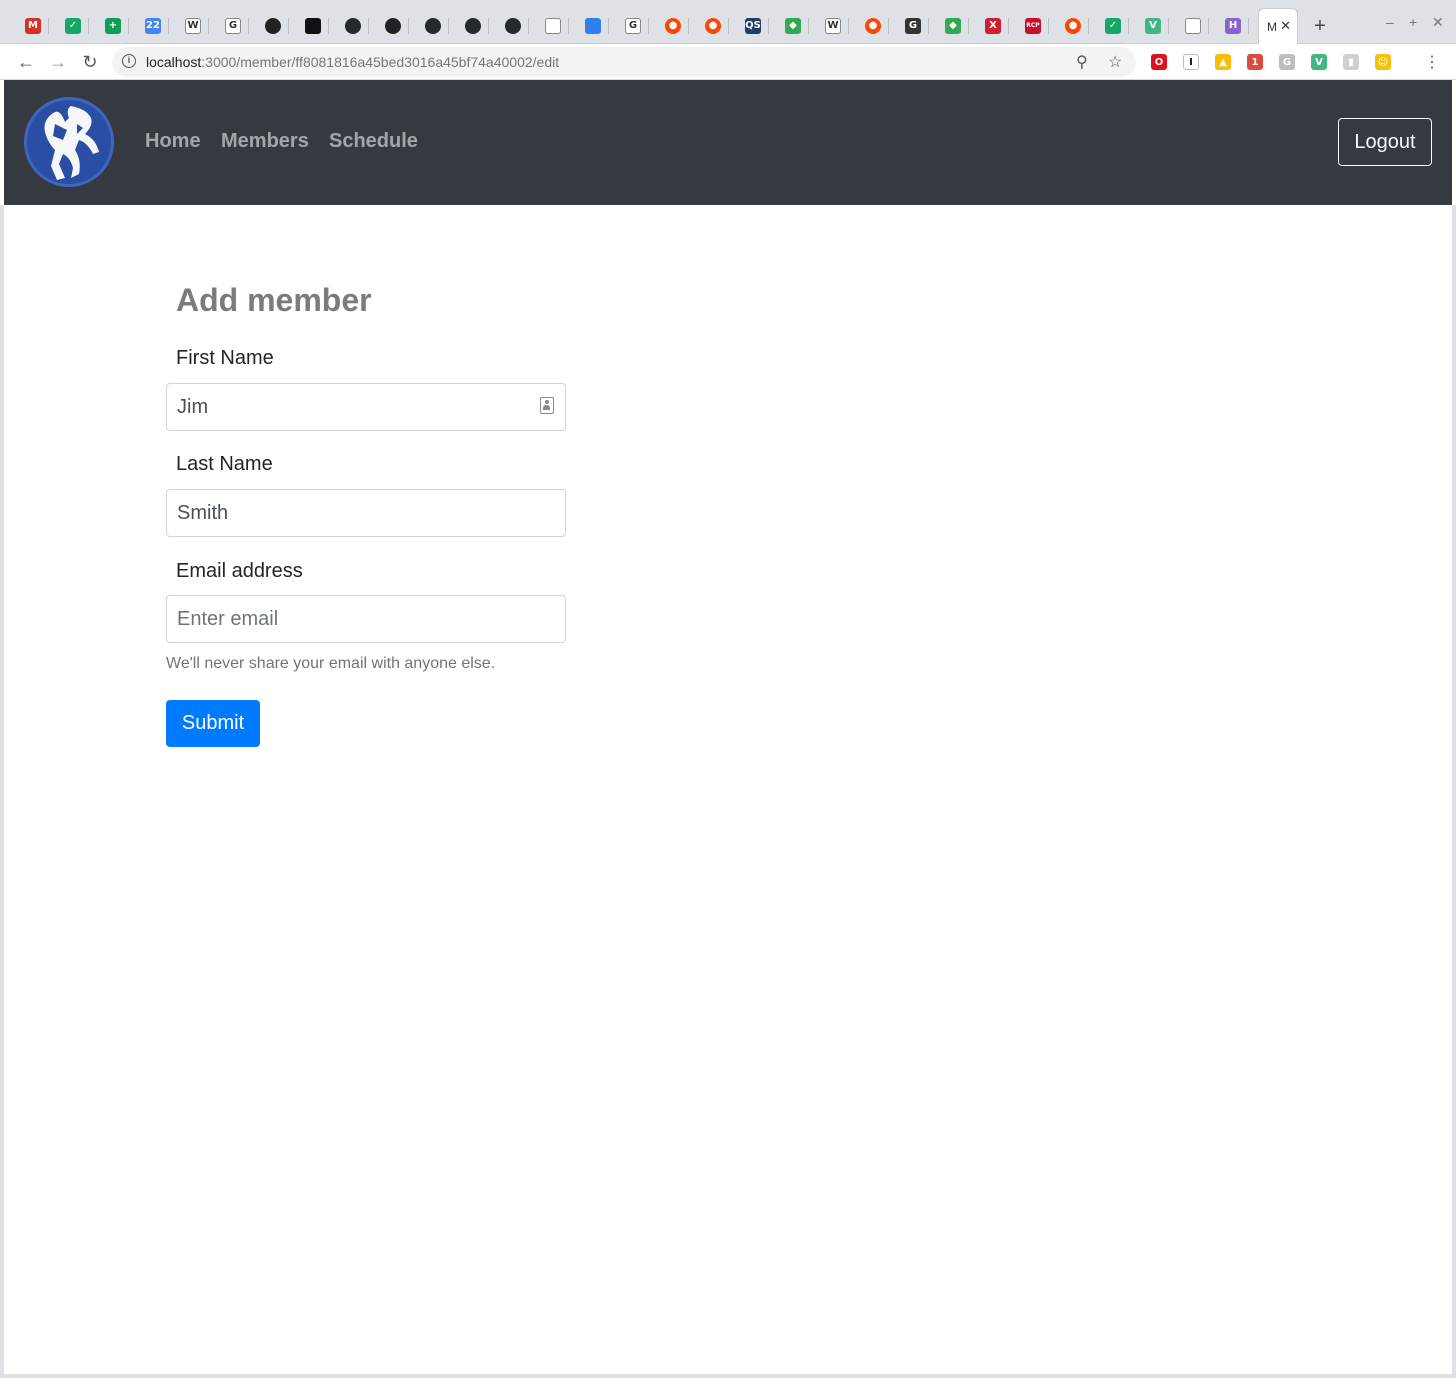 Image resolution: width=1456 pixels, height=1378 pixels. Describe the element at coordinates (1153, 26) in the screenshot. I see `browser-tab: V` at that location.